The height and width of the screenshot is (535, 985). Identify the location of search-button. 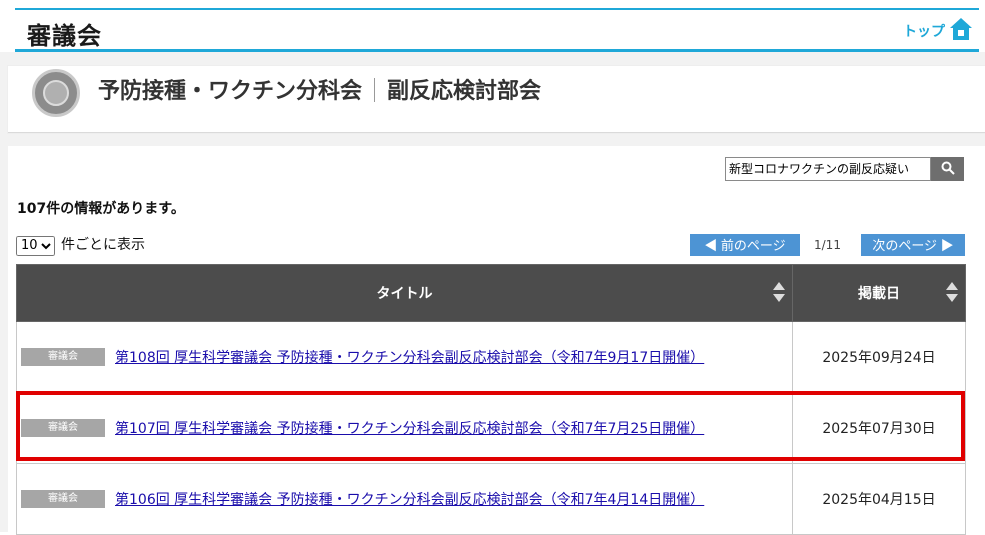
(947, 169).